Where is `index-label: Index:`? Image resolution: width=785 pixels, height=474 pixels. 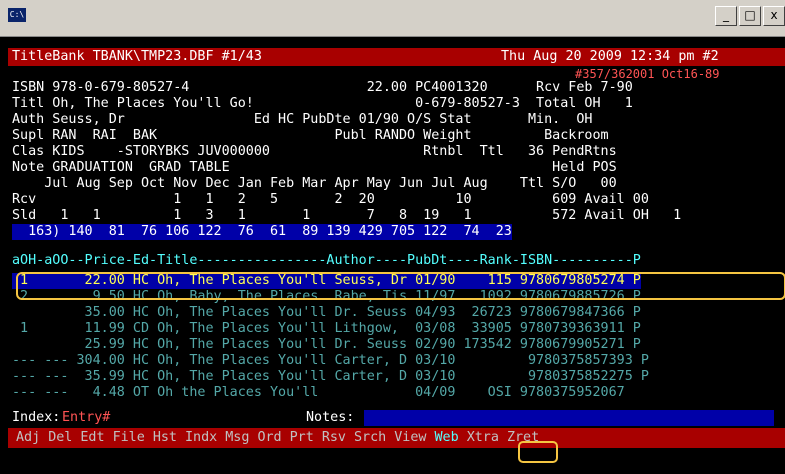
index-label: Index: is located at coordinates (36, 417).